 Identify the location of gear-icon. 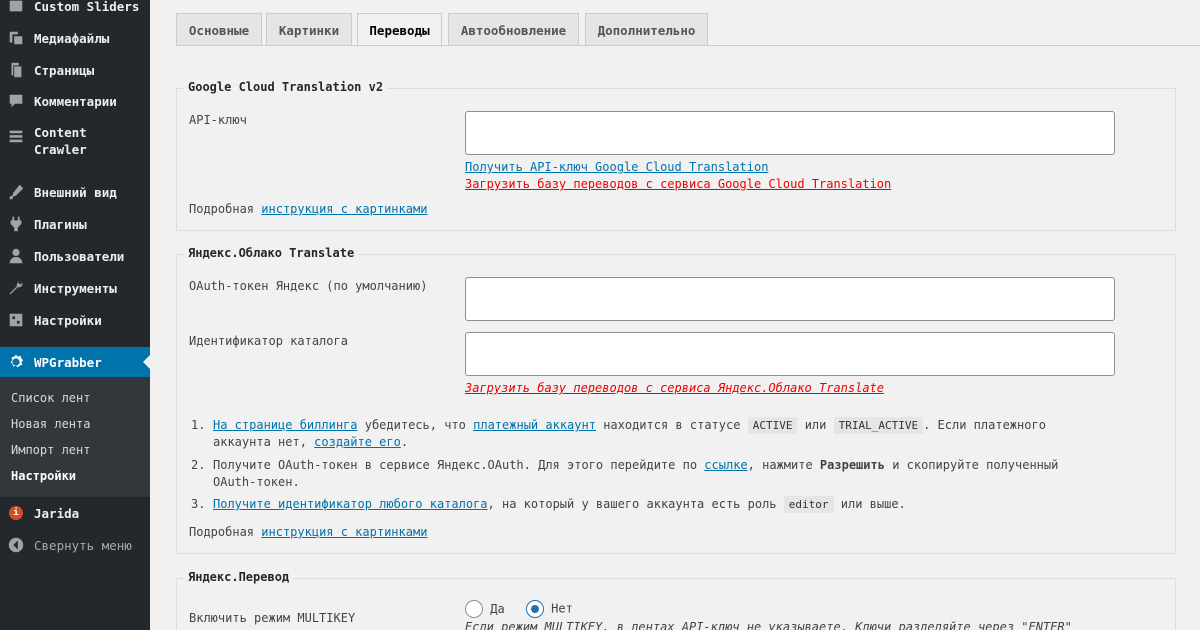
(16, 362).